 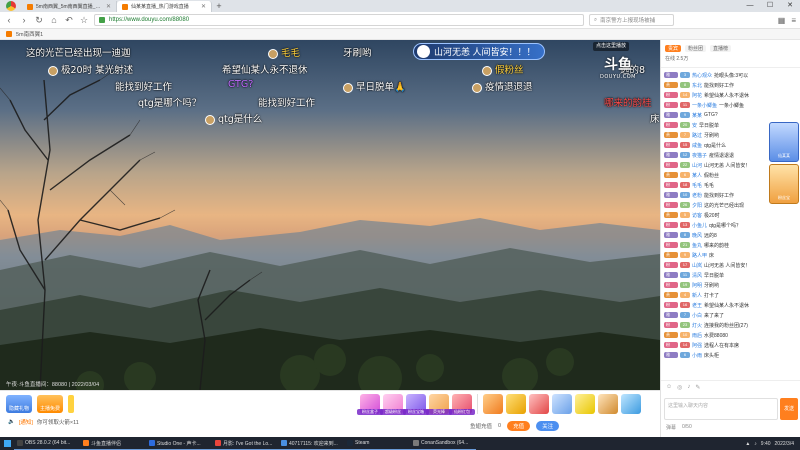 What do you see at coordinates (714, 145) in the screenshot?
I see `chat-message: 粉 15 咸鱼 qtg是什么` at bounding box center [714, 145].